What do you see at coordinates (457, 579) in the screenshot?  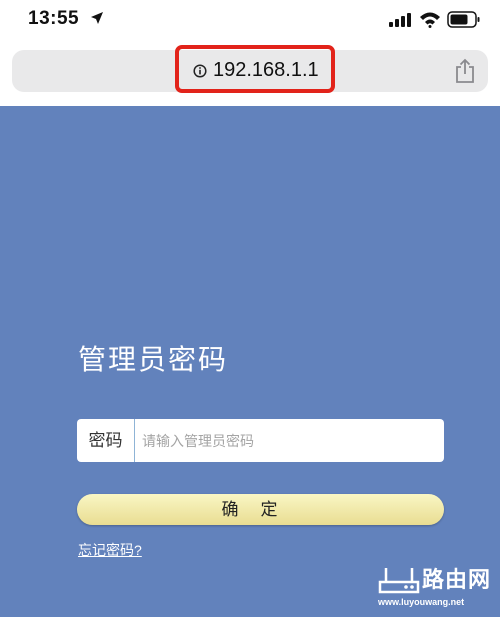 I see `watermark-brand: 路由网` at bounding box center [457, 579].